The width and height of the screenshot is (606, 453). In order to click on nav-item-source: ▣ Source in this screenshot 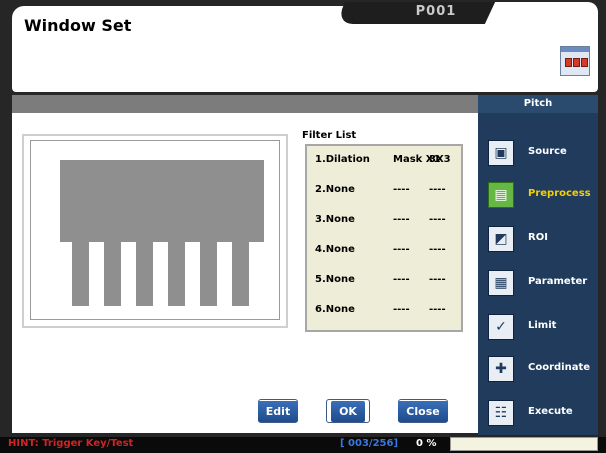, I will do `click(538, 154)`.